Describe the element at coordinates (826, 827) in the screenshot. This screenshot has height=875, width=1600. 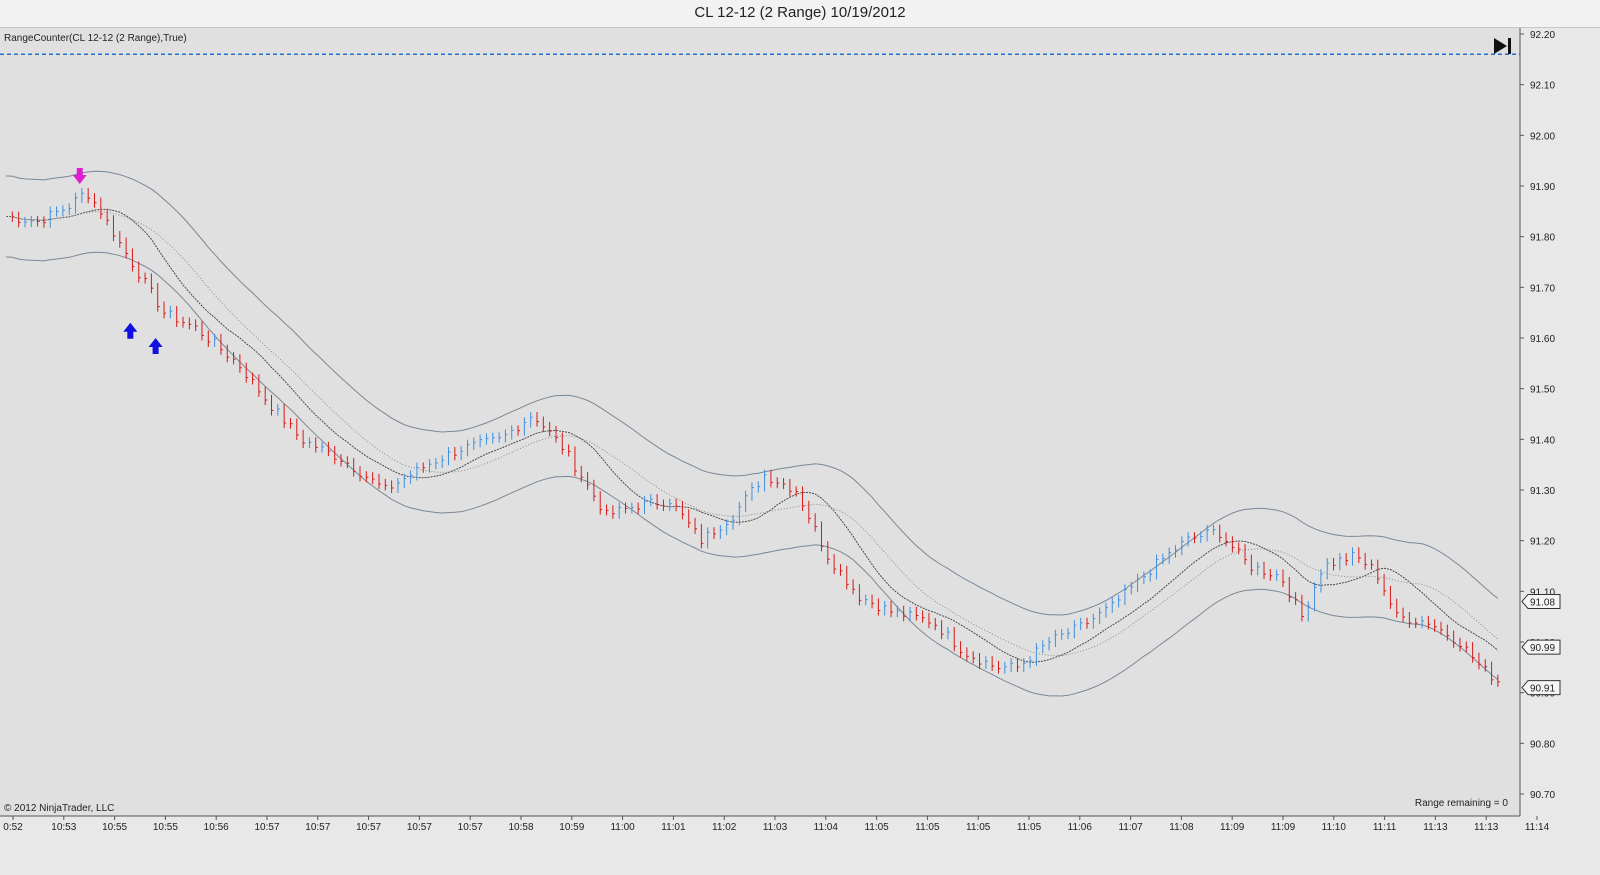
I see `x-tick-label: 11:04` at that location.